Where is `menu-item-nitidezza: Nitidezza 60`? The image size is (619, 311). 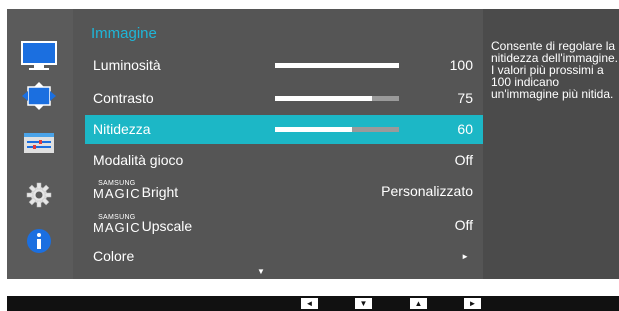 menu-item-nitidezza: Nitidezza 60 is located at coordinates (284, 129).